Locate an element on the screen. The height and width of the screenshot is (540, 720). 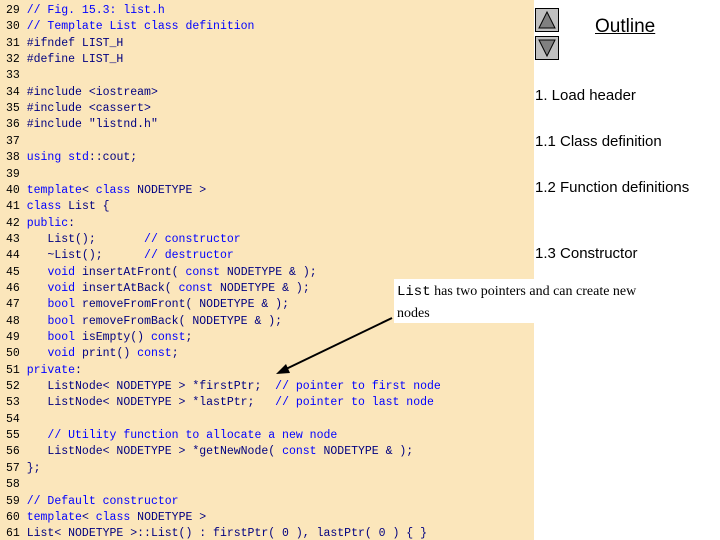
line-number: 33 is located at coordinates (13, 76).